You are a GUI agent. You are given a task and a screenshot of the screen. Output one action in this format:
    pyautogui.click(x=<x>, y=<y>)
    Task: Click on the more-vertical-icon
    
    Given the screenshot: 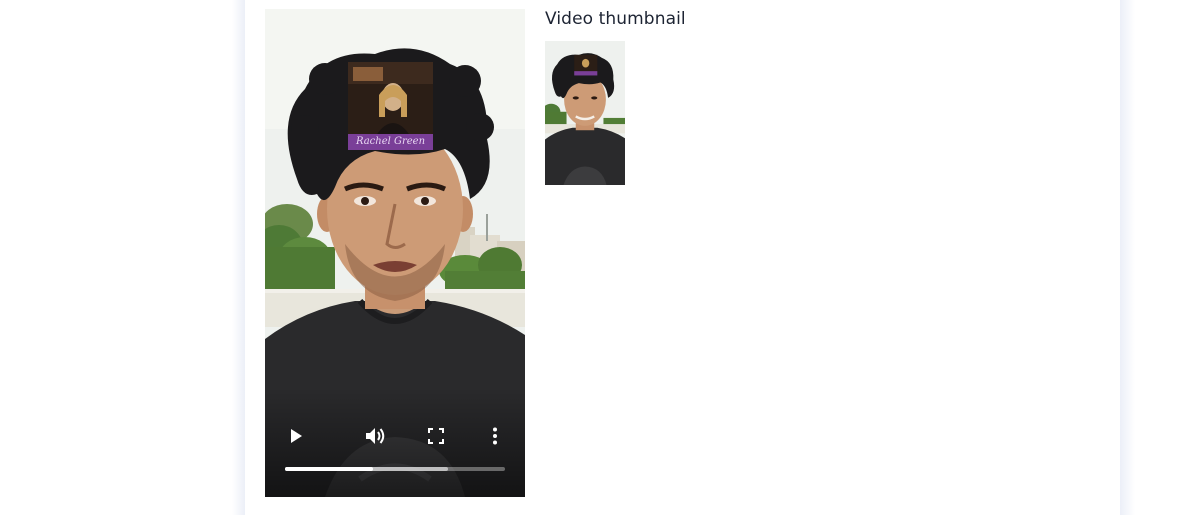 What is the action you would take?
    pyautogui.click(x=495, y=436)
    